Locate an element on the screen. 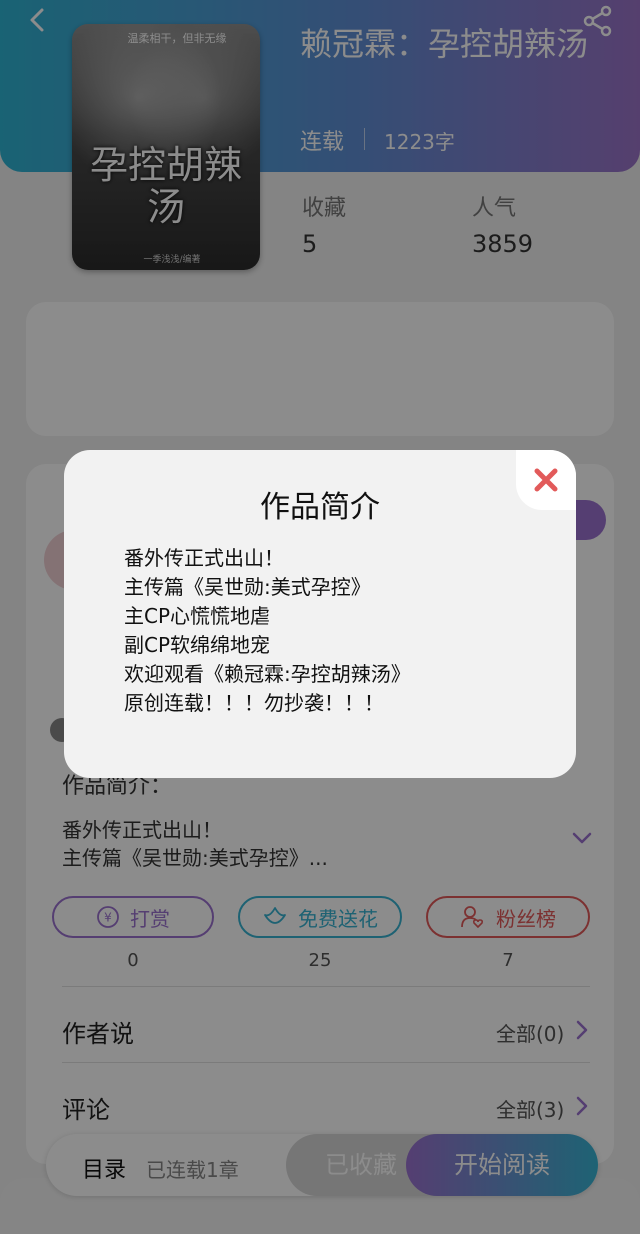 The height and width of the screenshot is (1234, 640). modal-text-line: 原创连载！！！勿抄袭！！！ is located at coordinates (254, 703).